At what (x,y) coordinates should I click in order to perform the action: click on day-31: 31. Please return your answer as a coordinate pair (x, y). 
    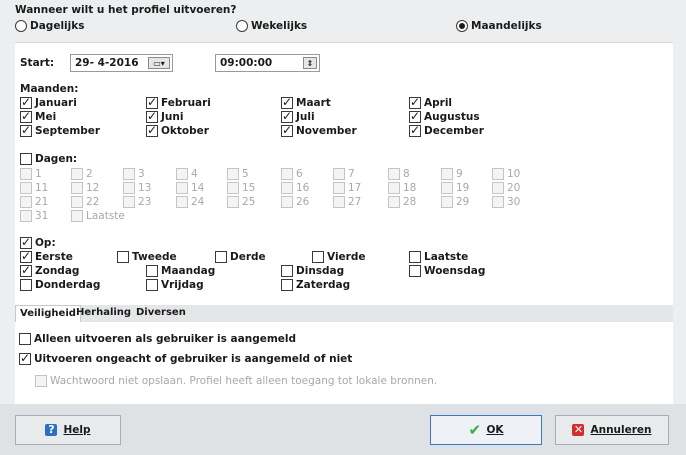
    Looking at the image, I should click on (34, 216).